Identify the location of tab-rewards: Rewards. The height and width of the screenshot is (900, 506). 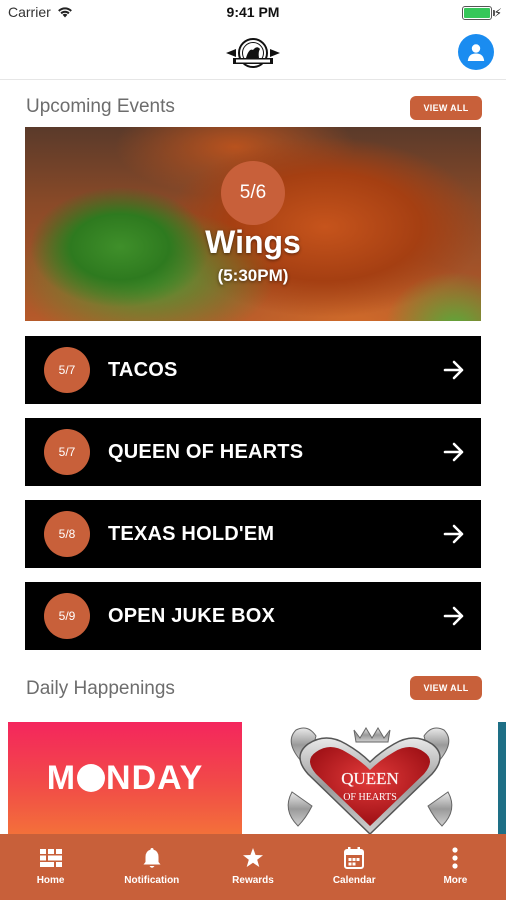
(252, 867).